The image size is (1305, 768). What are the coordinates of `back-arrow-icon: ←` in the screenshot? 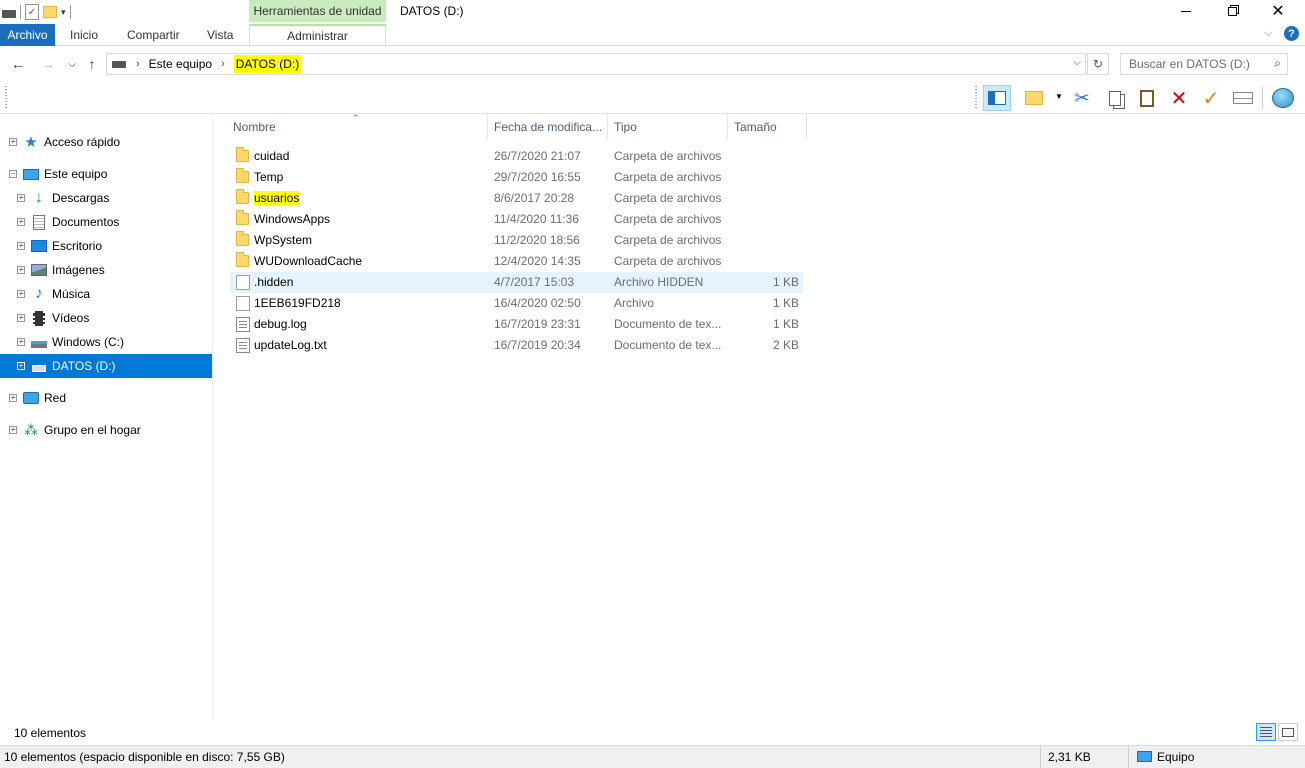 It's located at (18, 64).